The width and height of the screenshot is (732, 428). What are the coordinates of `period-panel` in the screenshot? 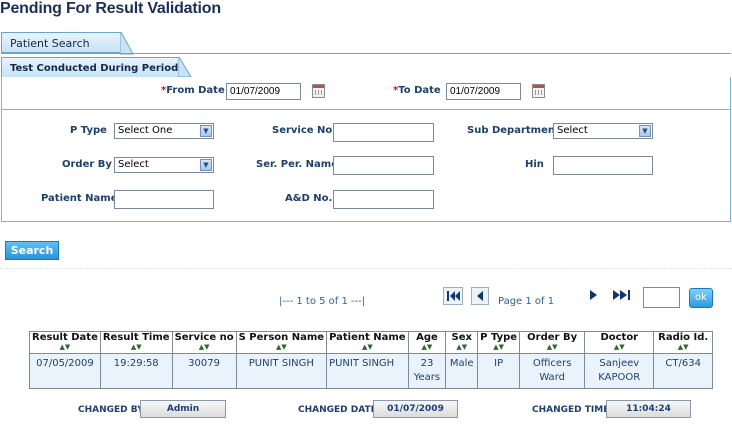 It's located at (366, 93).